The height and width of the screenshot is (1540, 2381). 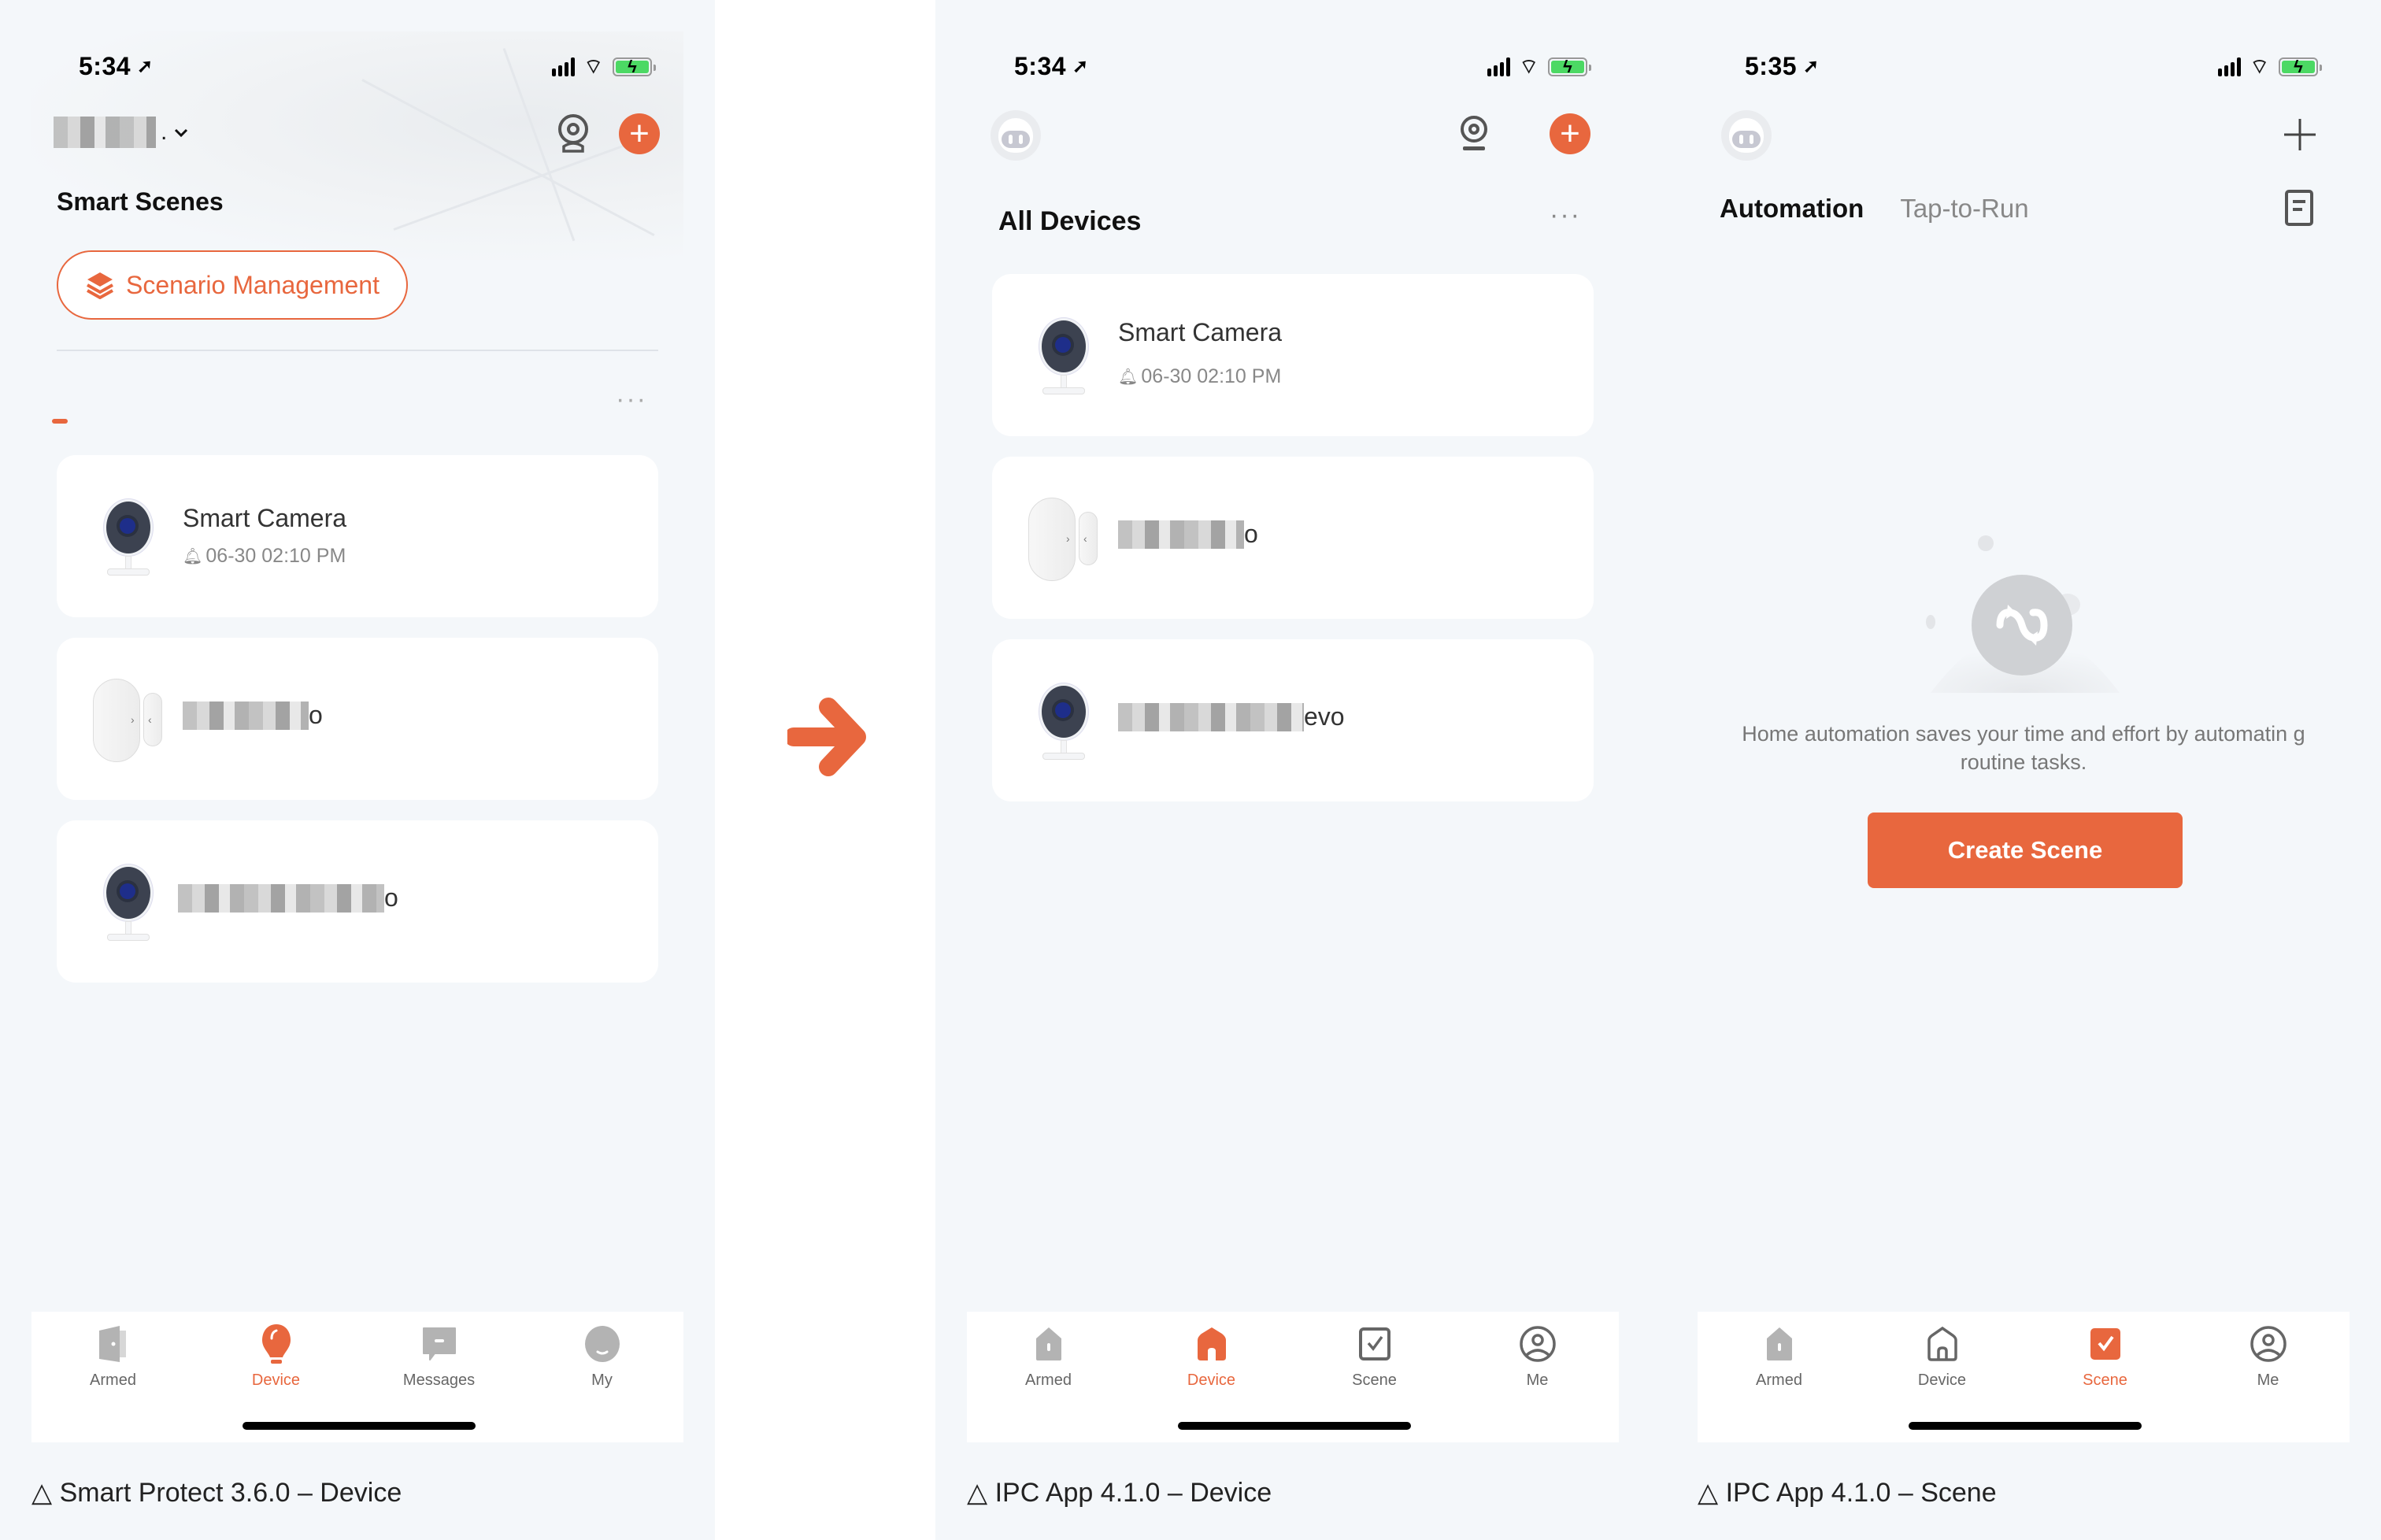 I want to click on shield-door-icon, so click(x=112, y=1344).